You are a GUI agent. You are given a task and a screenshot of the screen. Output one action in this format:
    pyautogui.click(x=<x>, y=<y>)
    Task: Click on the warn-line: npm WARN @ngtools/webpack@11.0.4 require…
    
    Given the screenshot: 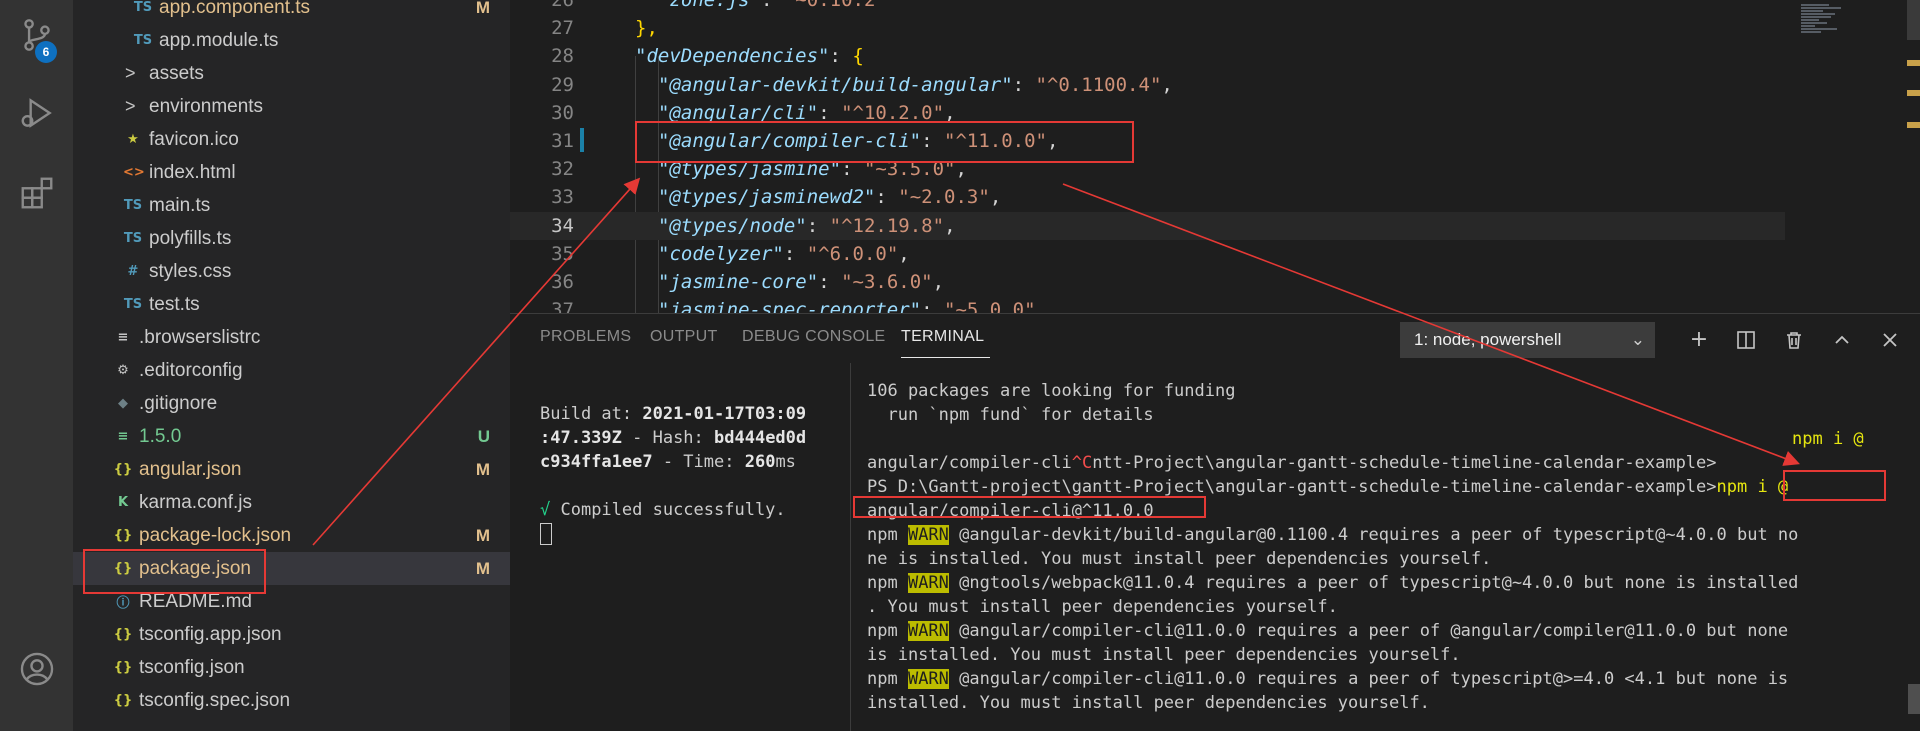 What is the action you would take?
    pyautogui.click(x=1333, y=583)
    